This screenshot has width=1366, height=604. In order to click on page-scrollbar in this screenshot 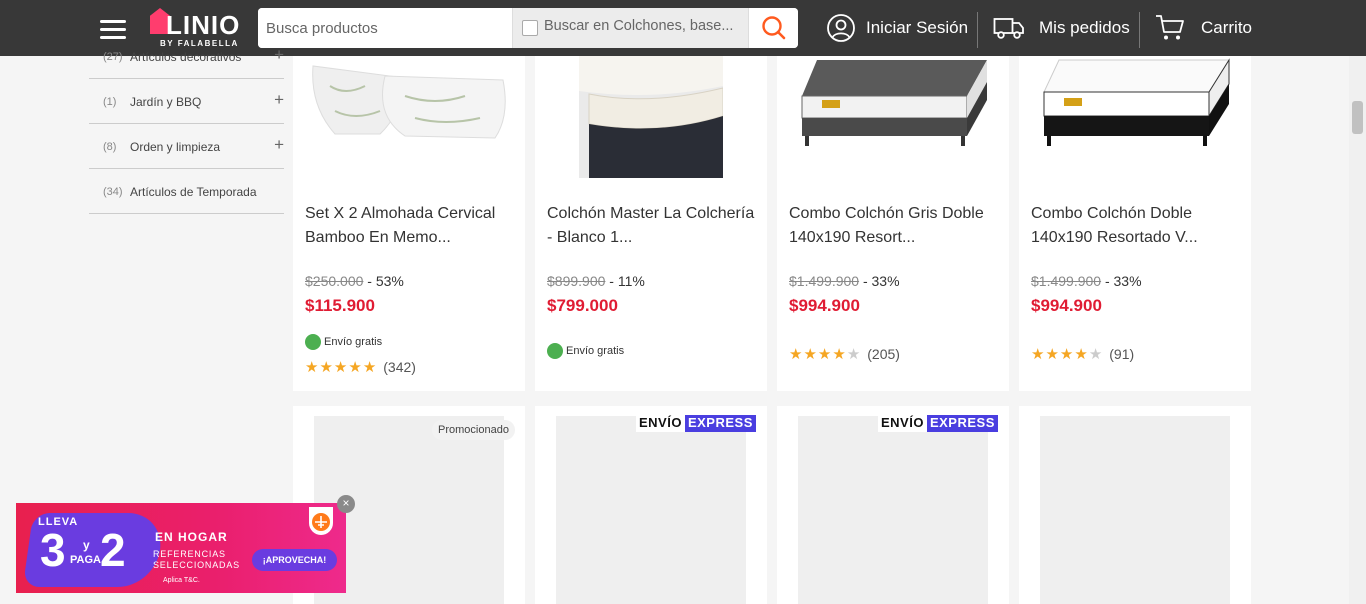, I will do `click(1357, 330)`.